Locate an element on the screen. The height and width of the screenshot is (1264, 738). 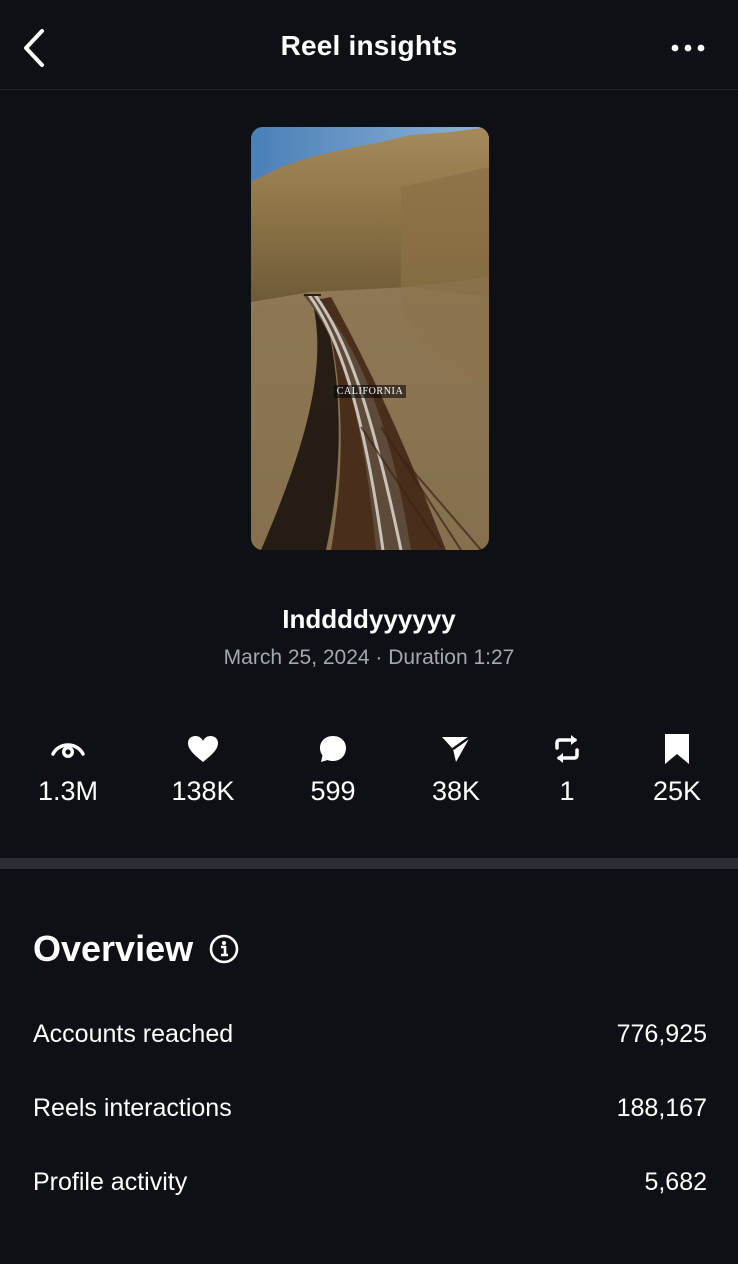
stat-views: 1.3M is located at coordinates (68, 769).